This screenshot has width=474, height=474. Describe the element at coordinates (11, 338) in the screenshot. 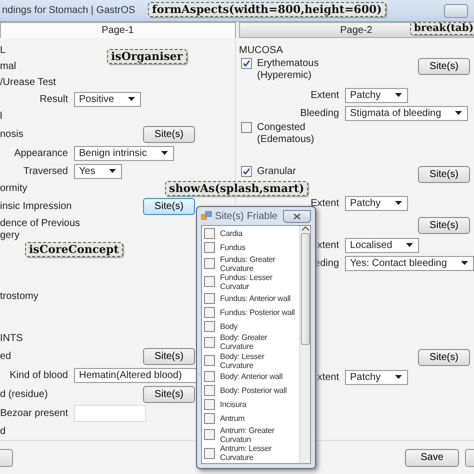

I see `section-heading: INTS` at that location.